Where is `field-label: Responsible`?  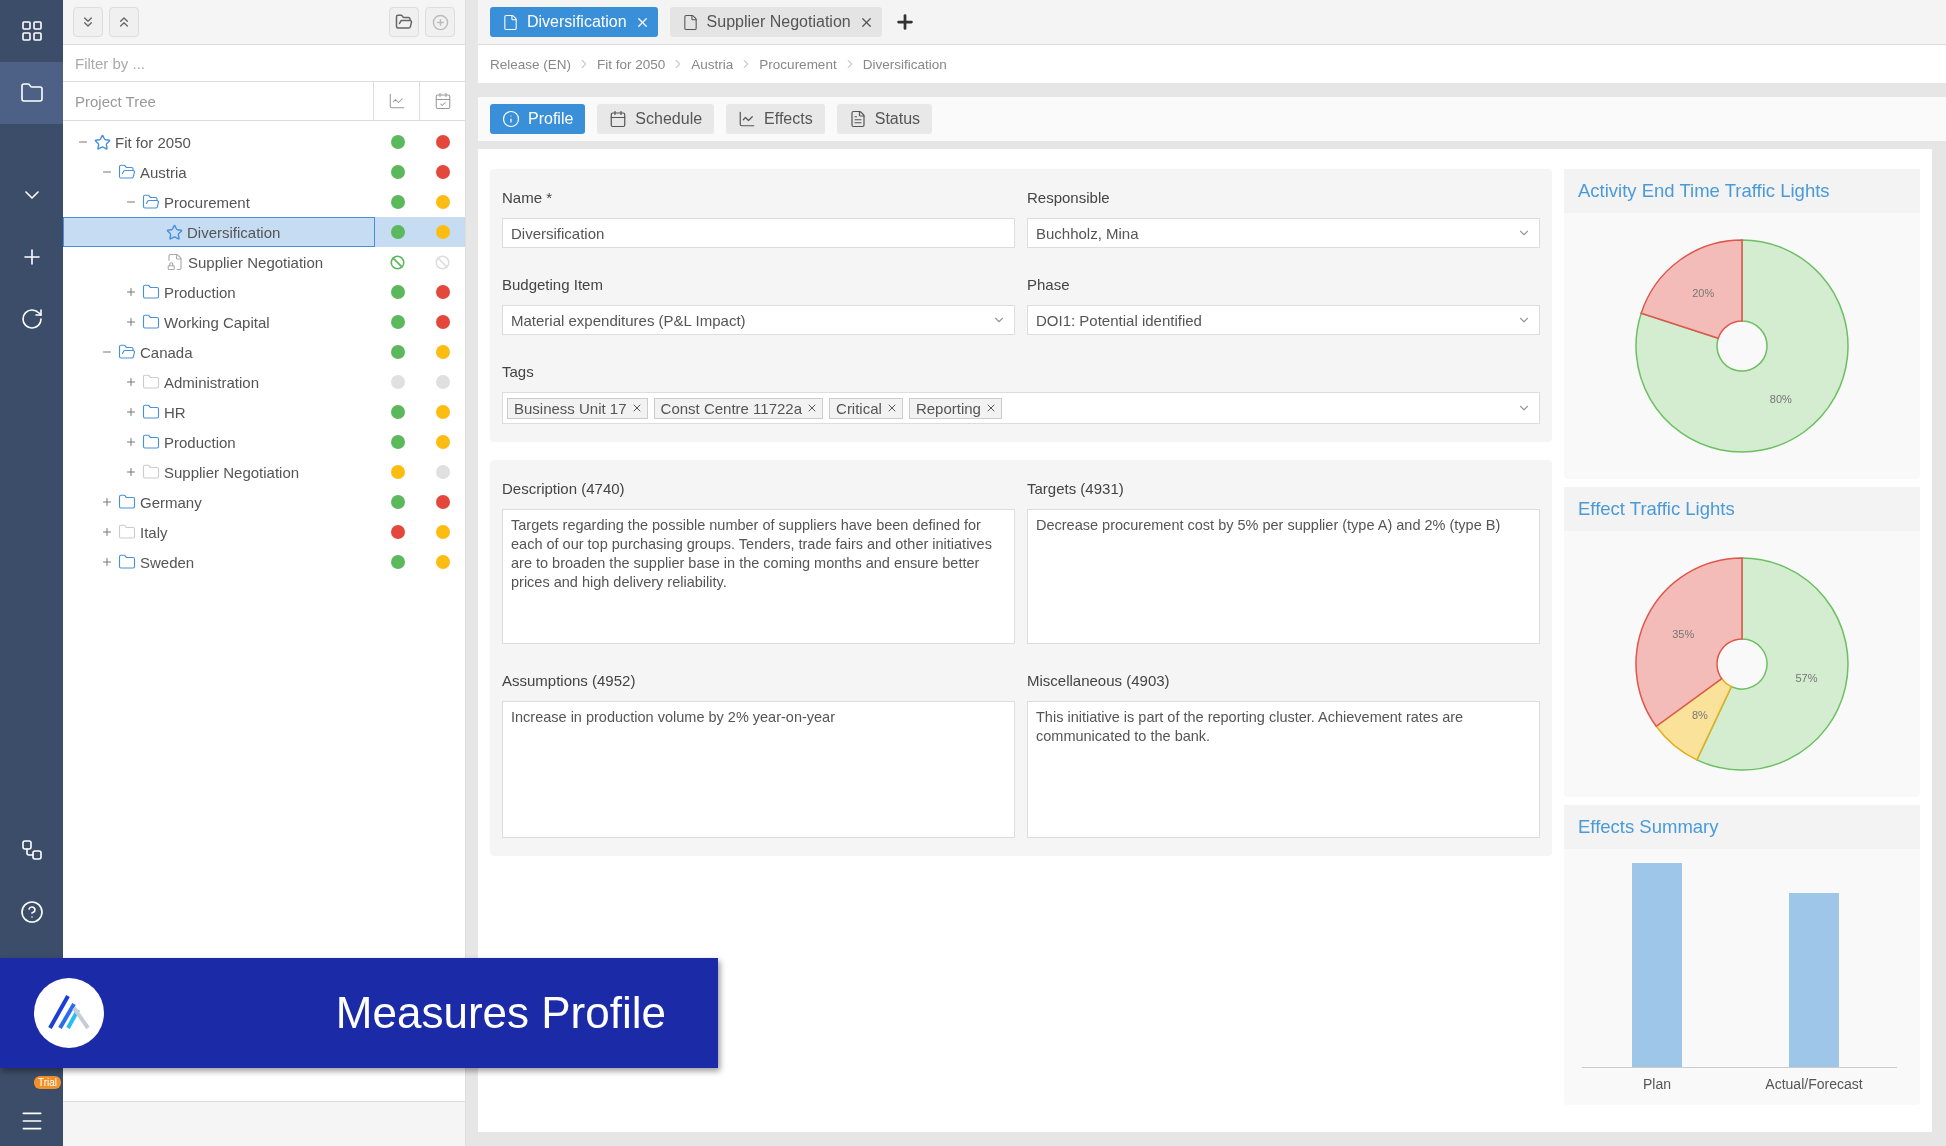 field-label: Responsible is located at coordinates (1069, 197).